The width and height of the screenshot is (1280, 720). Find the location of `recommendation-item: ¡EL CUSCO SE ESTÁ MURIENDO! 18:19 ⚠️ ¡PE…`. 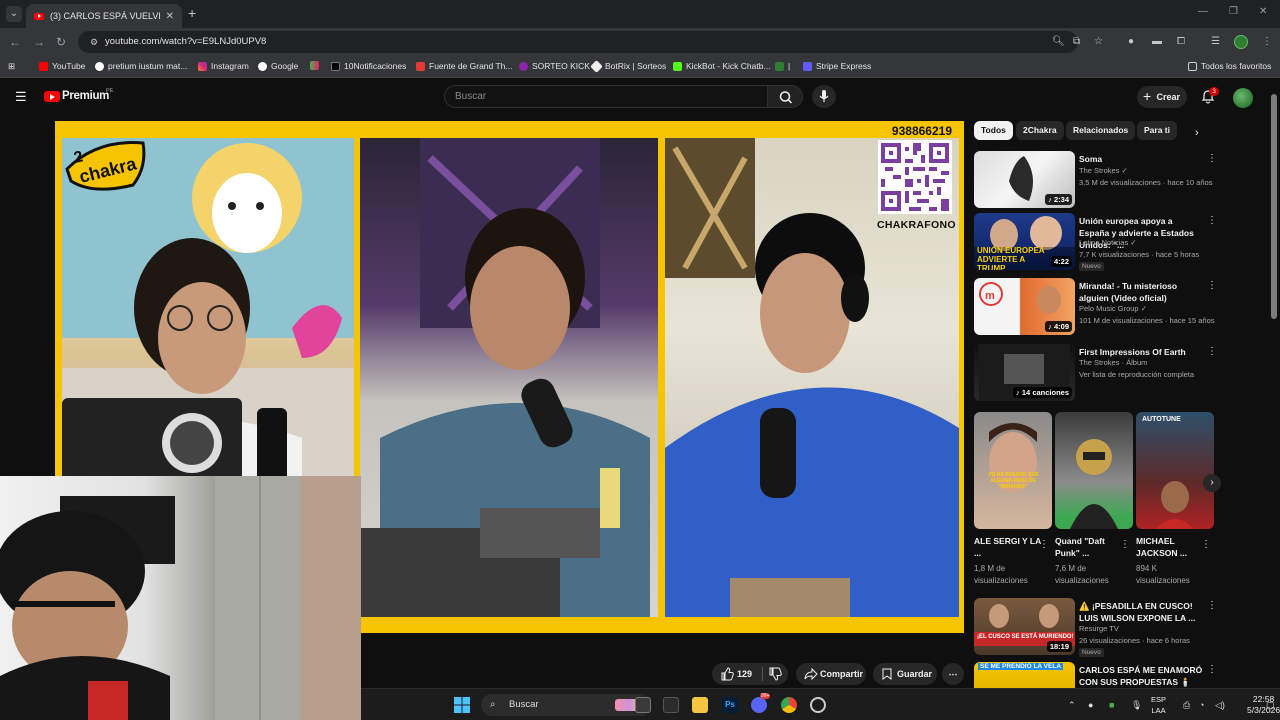

recommendation-item: ¡EL CUSCO SE ESTÁ MURIENDO! 18:19 ⚠️ ¡PE… is located at coordinates (1095, 627).